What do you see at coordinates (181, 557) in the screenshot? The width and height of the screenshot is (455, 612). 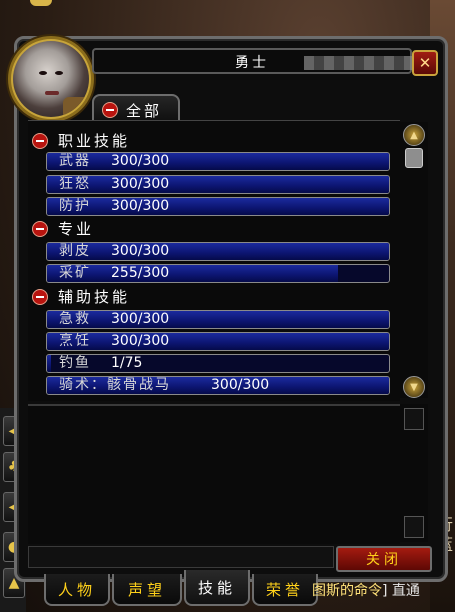 I see `status-bar` at bounding box center [181, 557].